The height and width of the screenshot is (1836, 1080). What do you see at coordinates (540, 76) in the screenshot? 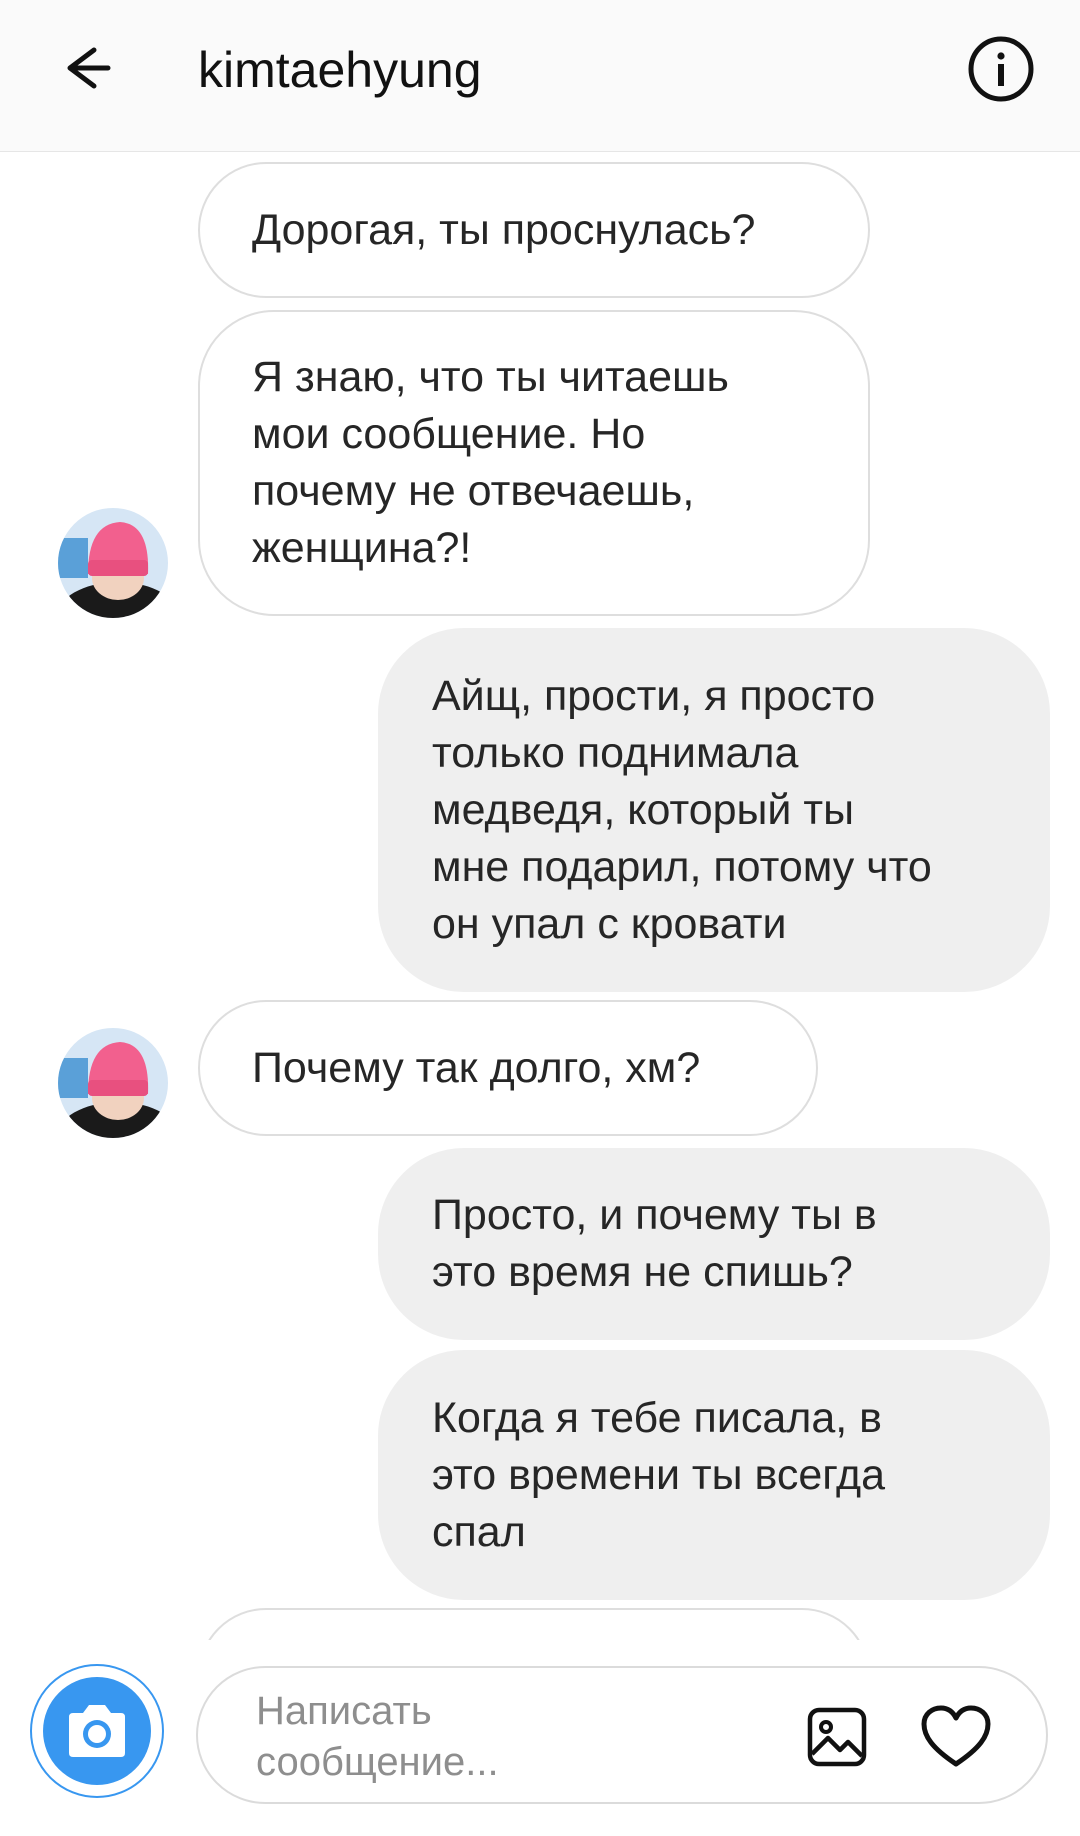
I see `chat-header: kimtaehyung` at bounding box center [540, 76].